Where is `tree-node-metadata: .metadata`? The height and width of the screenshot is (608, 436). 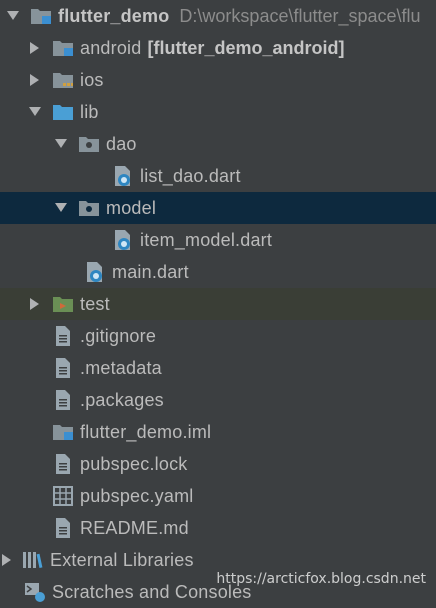 tree-node-metadata: .metadata is located at coordinates (218, 368).